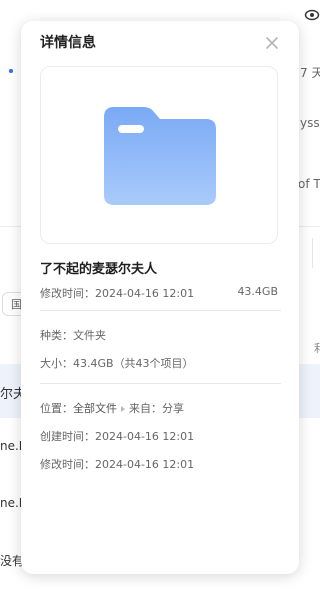  Describe the element at coordinates (173, 408) in the screenshot. I see `source-value: 分享` at that location.